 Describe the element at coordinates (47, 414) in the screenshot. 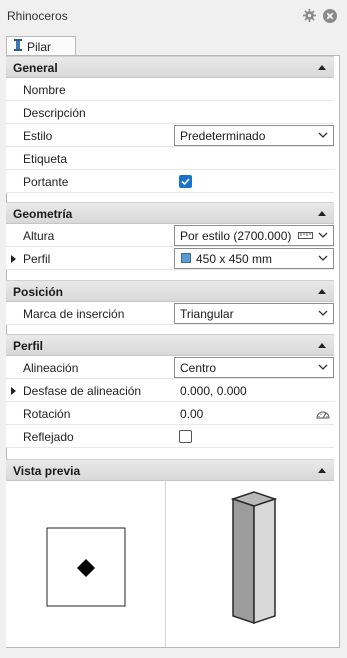

I see `field-label: Rotación` at that location.